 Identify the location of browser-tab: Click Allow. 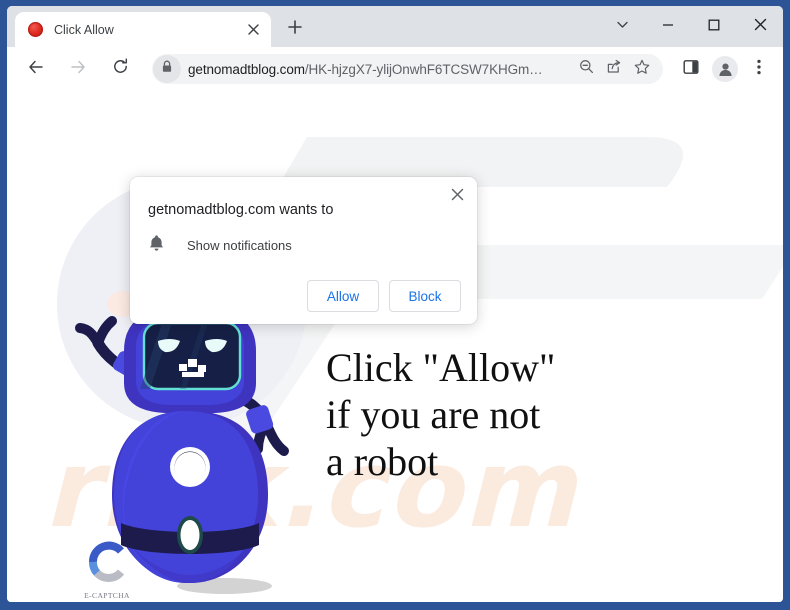
(143, 29).